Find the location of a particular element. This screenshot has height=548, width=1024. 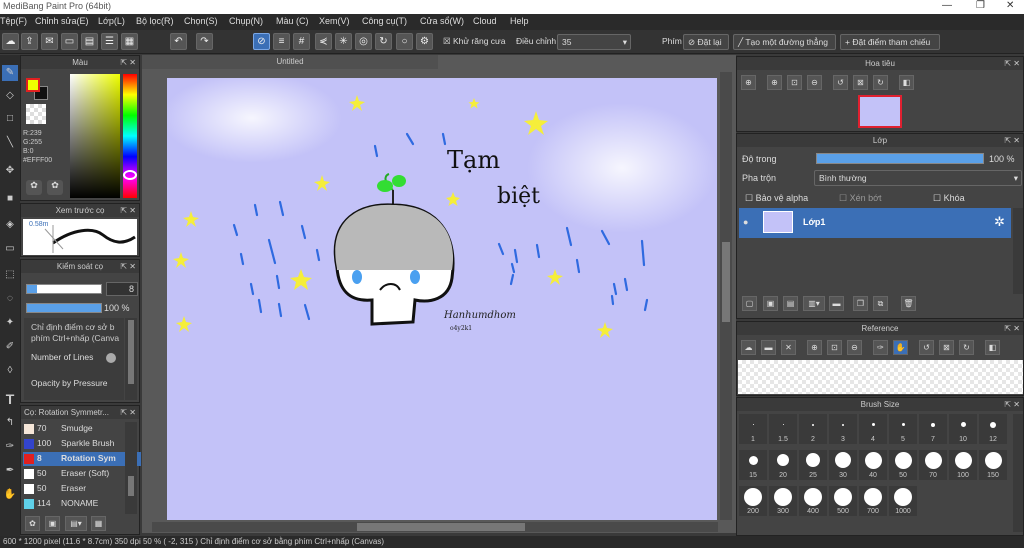

fill-tool-icon: ◈ is located at coordinates (10, 225).